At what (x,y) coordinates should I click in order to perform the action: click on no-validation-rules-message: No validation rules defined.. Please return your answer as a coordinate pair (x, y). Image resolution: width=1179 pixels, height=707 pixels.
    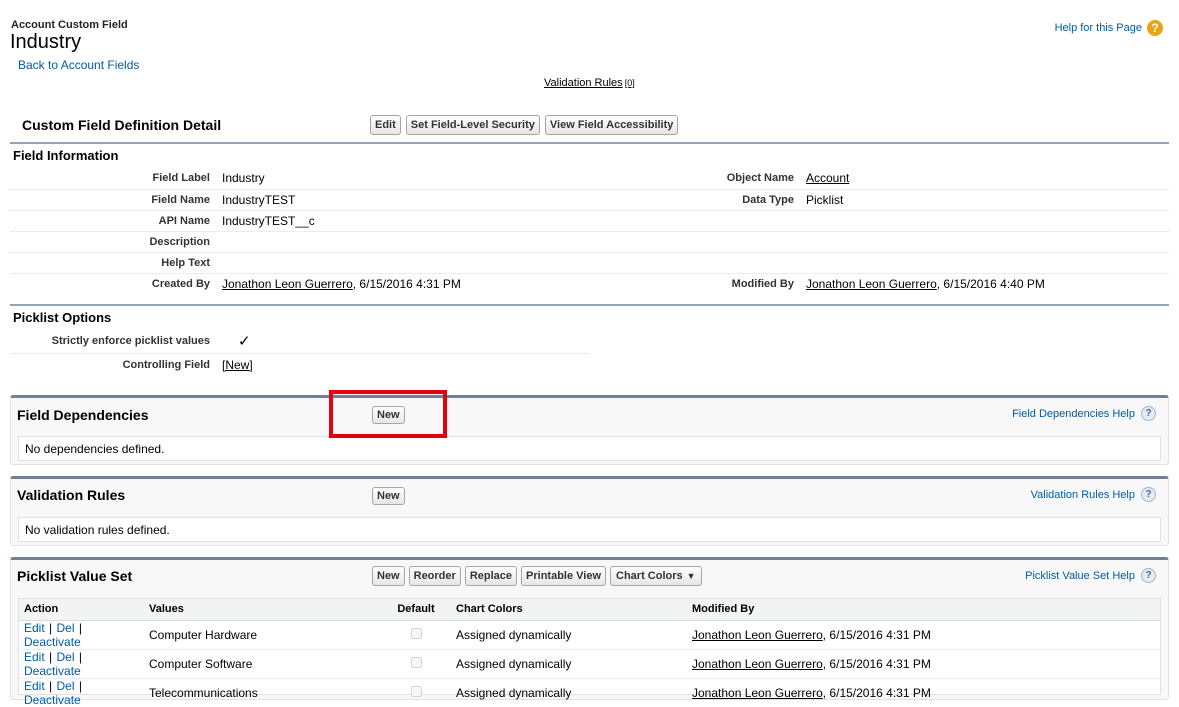
    Looking at the image, I should click on (97, 530).